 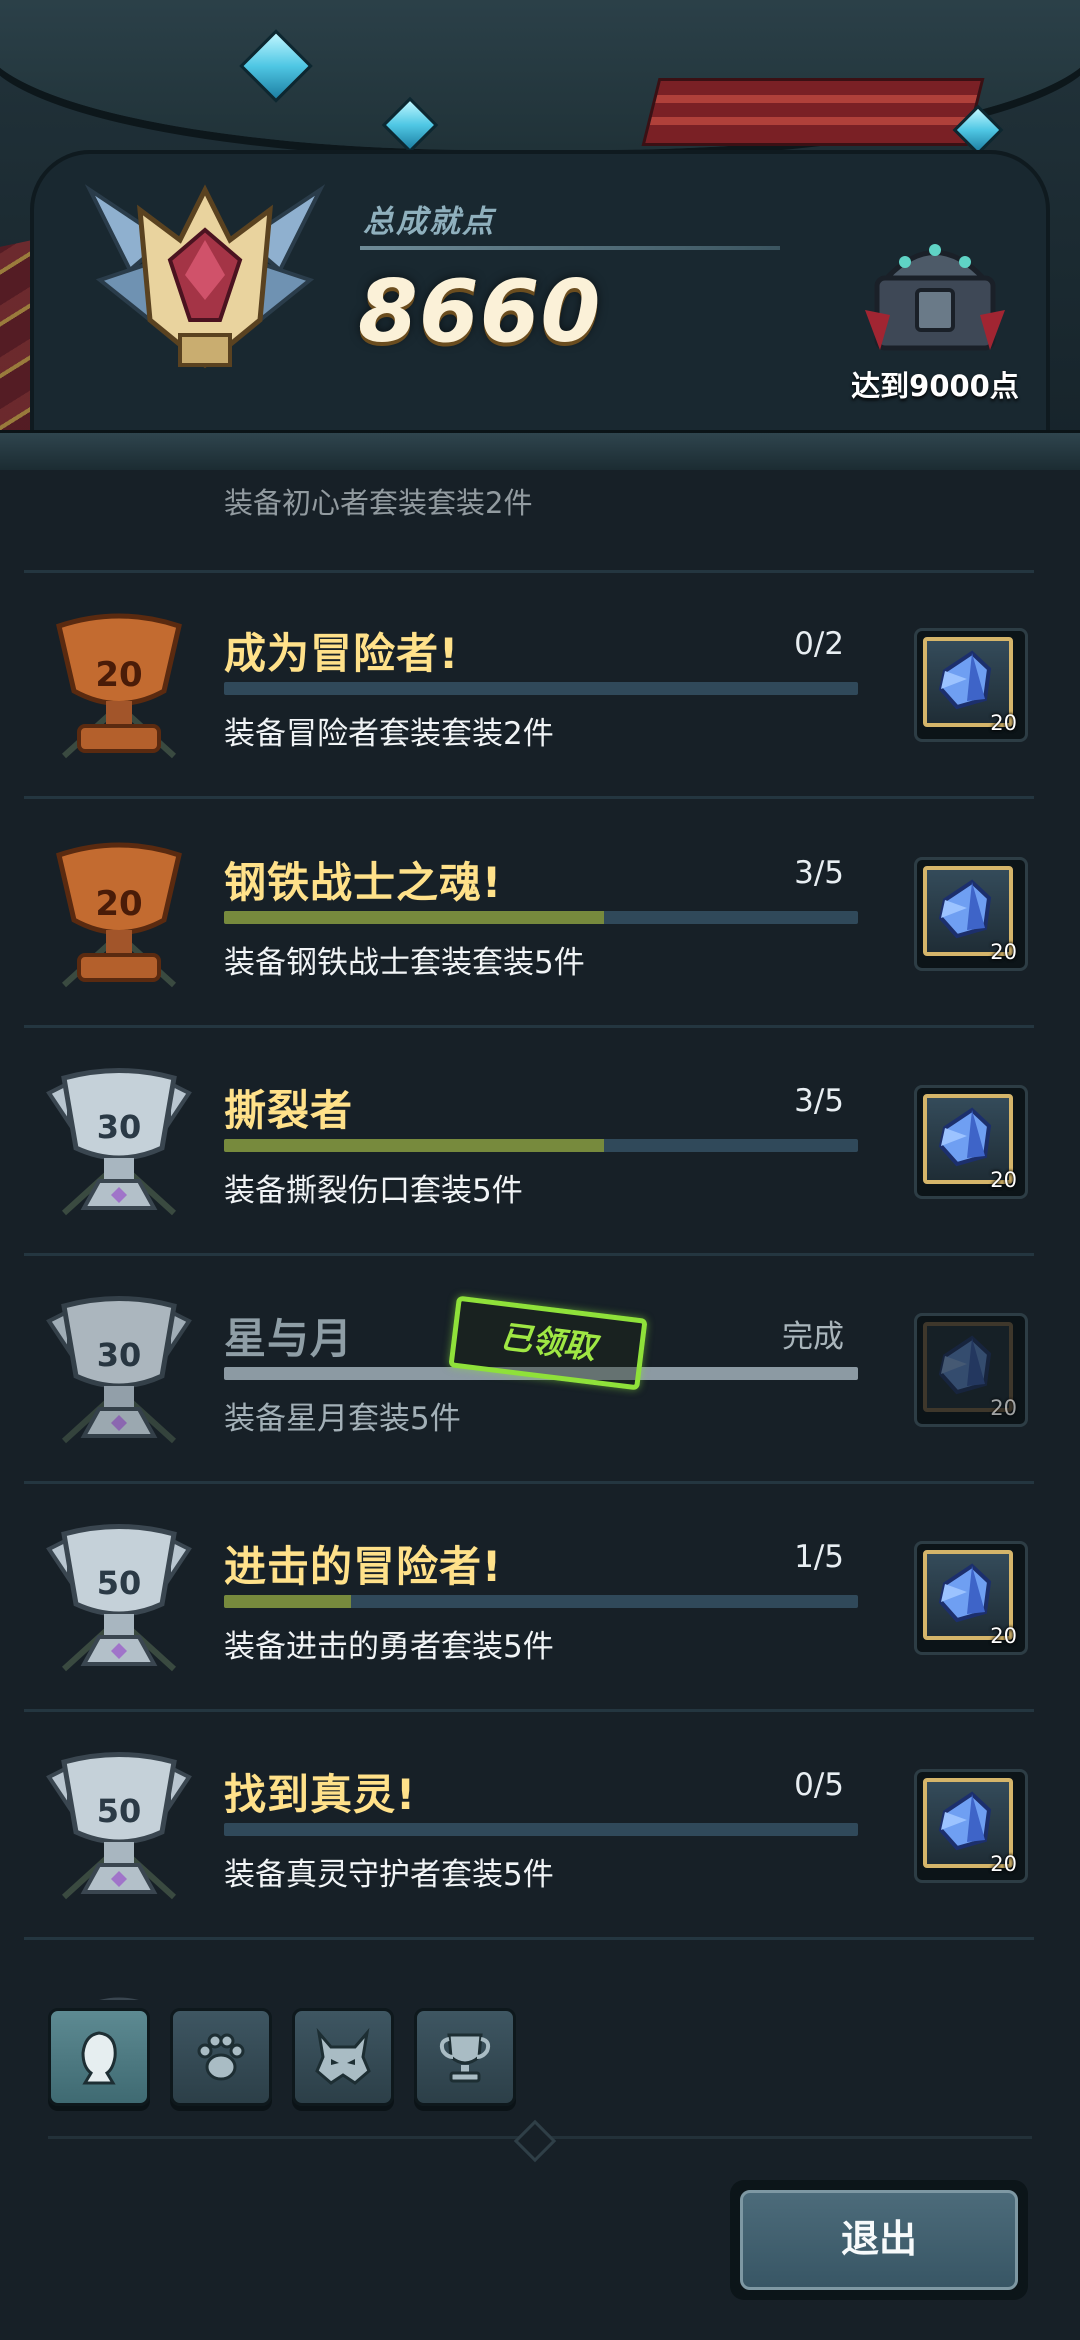 I want to click on achievement-row: 50 进击的冒险者! 1/5 装备进击的勇者套装5件 20, so click(x=529, y=1597).